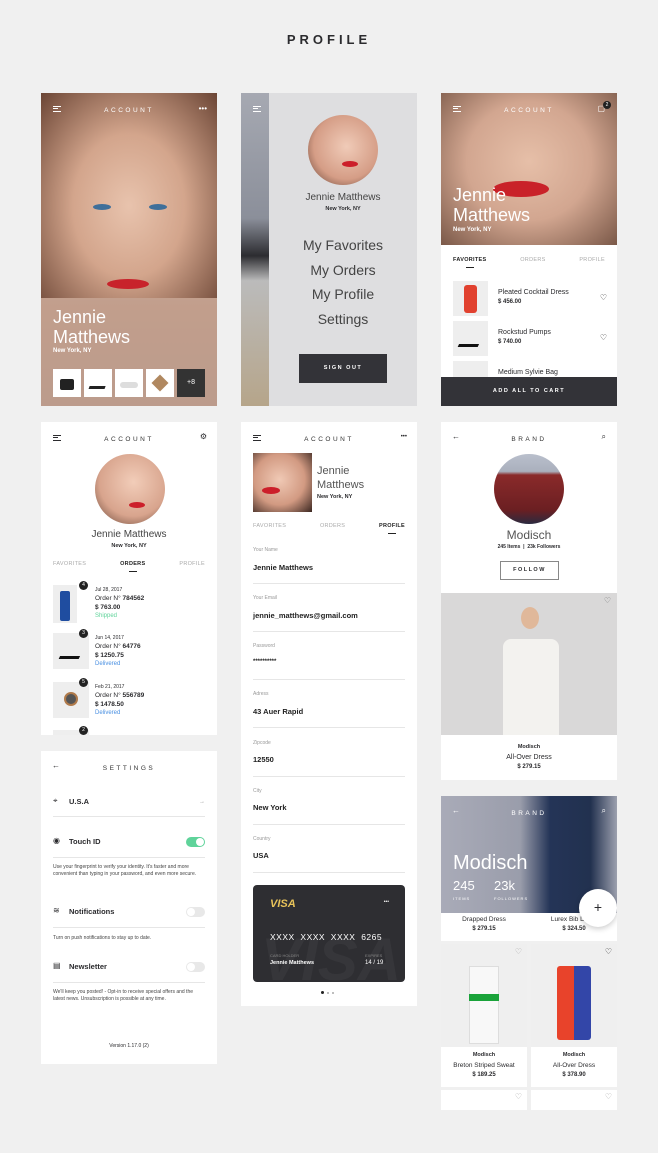 This screenshot has height=1153, width=658. What do you see at coordinates (343, 319) in the screenshot?
I see `menu-item-settings: Settings` at bounding box center [343, 319].